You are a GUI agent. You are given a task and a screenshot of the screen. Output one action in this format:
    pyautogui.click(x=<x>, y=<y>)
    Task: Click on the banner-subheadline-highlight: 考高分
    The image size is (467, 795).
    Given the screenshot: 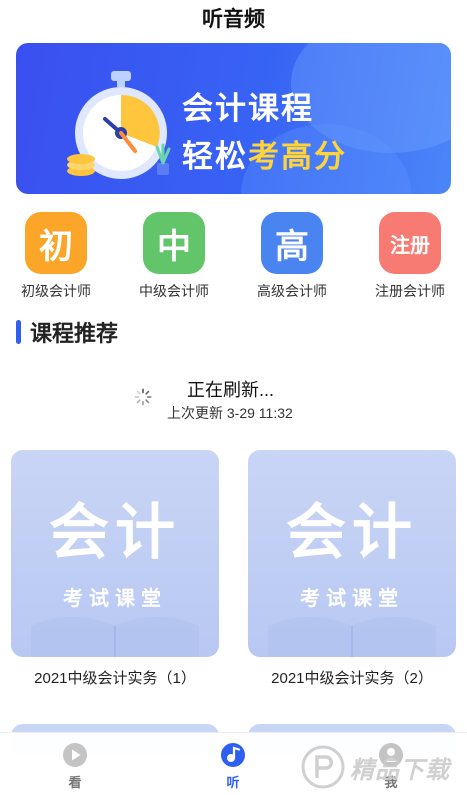 What is the action you would take?
    pyautogui.click(x=297, y=156)
    